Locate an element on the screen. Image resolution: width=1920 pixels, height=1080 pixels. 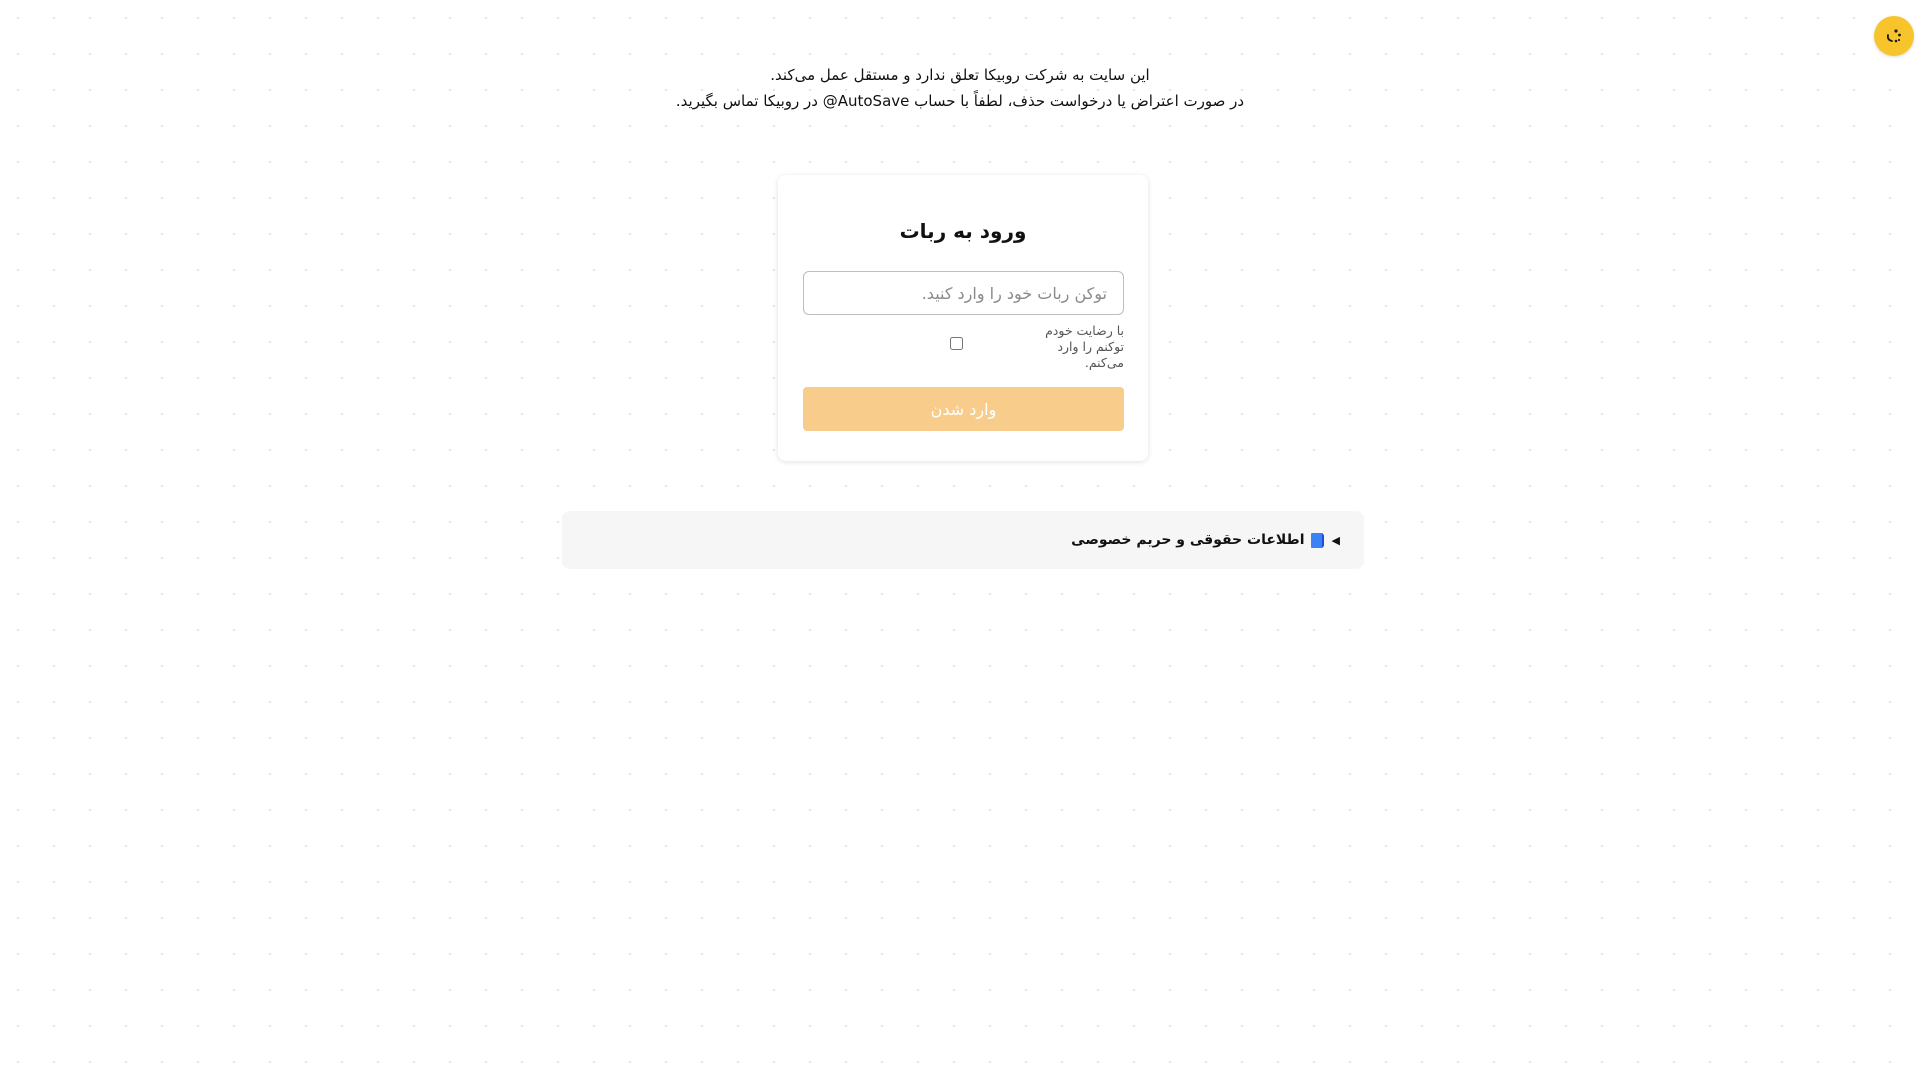
consent-label: با رضایت خودم توکنم را وارد می‌کنم. is located at coordinates (1084, 346).